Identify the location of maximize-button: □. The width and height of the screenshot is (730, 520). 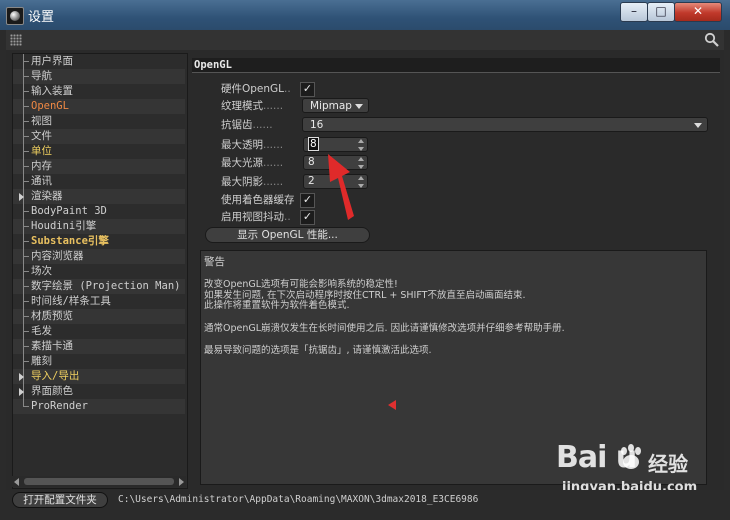
(661, 12).